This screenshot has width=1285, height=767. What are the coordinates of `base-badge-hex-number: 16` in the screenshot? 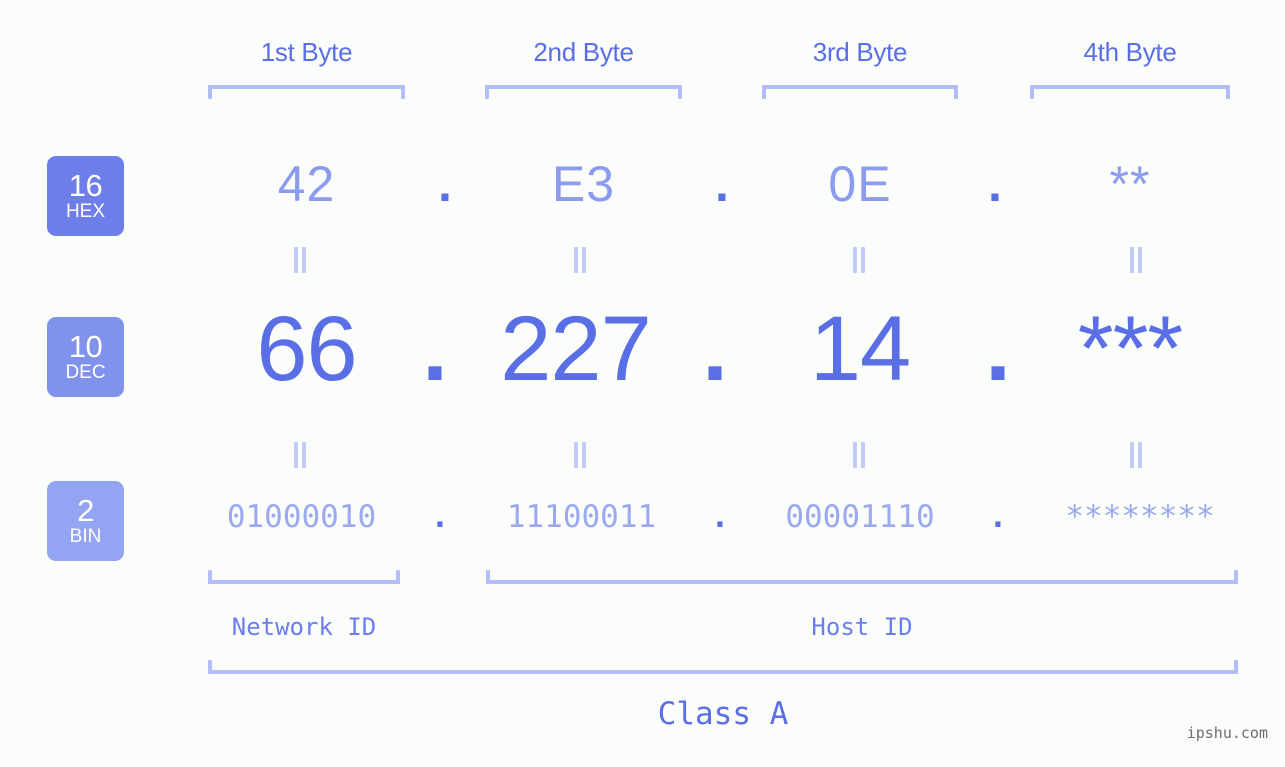 It's located at (85, 185).